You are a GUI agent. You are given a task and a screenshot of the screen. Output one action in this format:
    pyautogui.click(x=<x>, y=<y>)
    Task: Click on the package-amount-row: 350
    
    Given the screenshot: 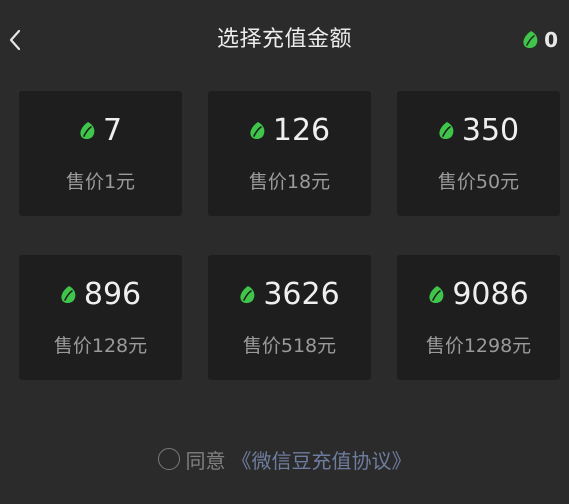 What is the action you would take?
    pyautogui.click(x=478, y=131)
    